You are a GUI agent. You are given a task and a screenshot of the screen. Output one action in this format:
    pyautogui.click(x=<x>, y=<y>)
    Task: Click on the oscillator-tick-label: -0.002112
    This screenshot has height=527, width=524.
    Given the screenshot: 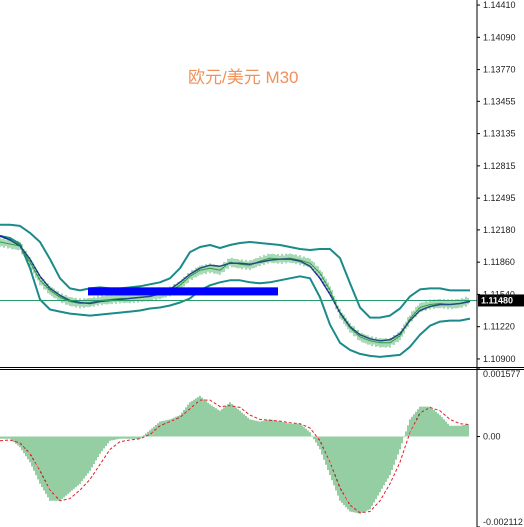 What is the action you would take?
    pyautogui.click(x=503, y=522)
    